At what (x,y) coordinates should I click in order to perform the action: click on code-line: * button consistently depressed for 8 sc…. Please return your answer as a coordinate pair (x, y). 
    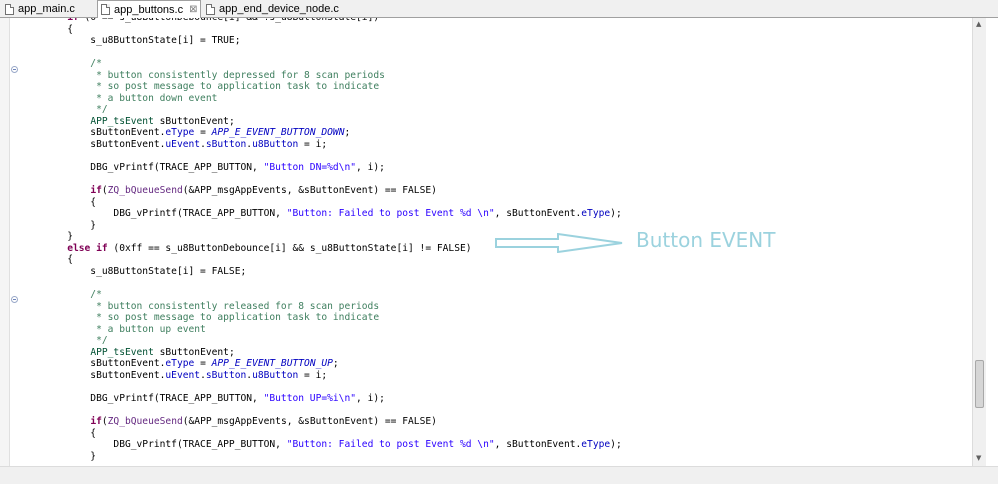
    Looking at the image, I should click on (321, 76).